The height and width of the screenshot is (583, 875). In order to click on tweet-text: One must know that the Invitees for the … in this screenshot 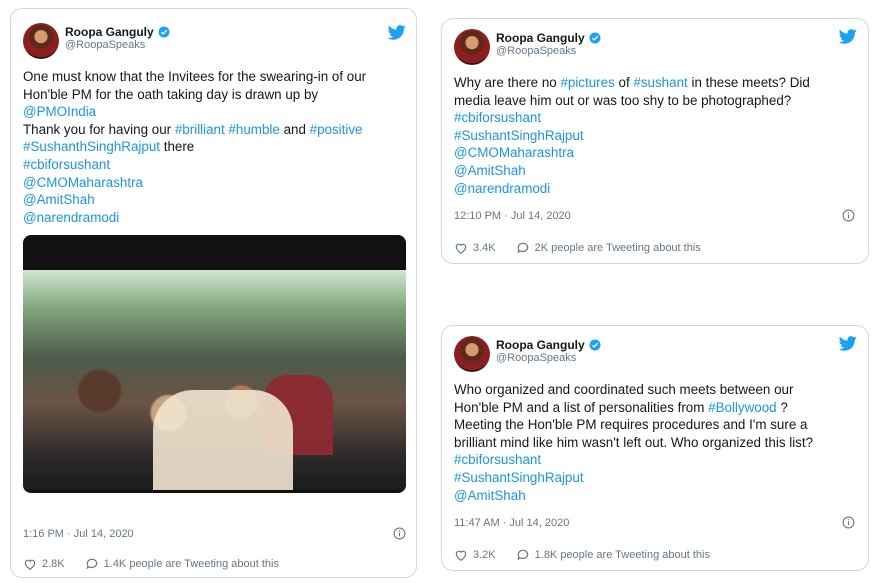, I will do `click(194, 147)`.